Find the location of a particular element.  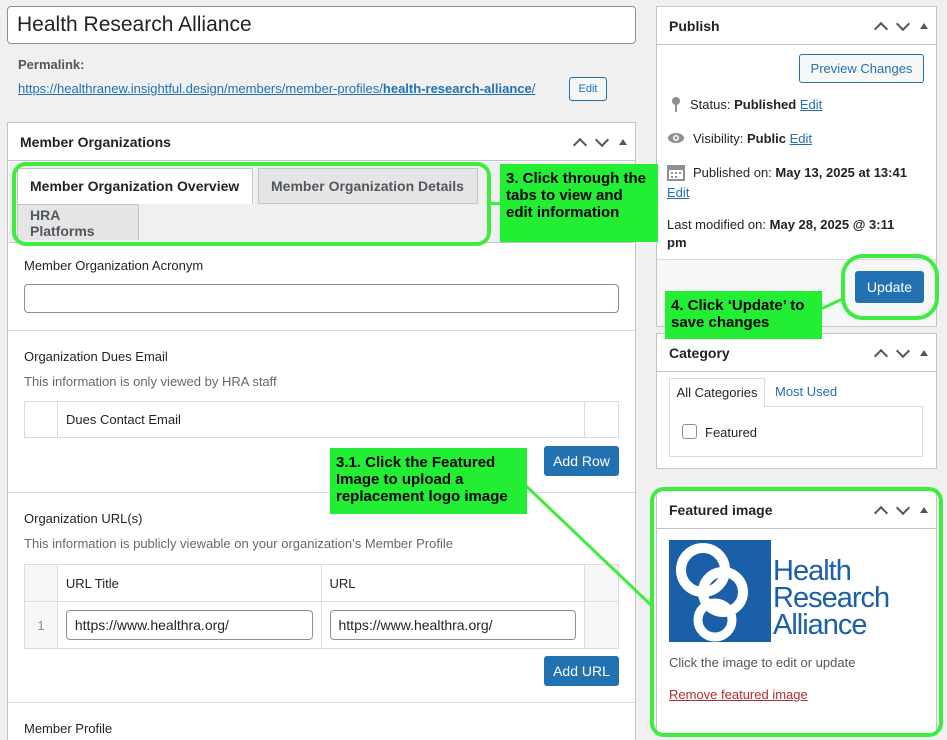

visibility-value: Public is located at coordinates (766, 138).